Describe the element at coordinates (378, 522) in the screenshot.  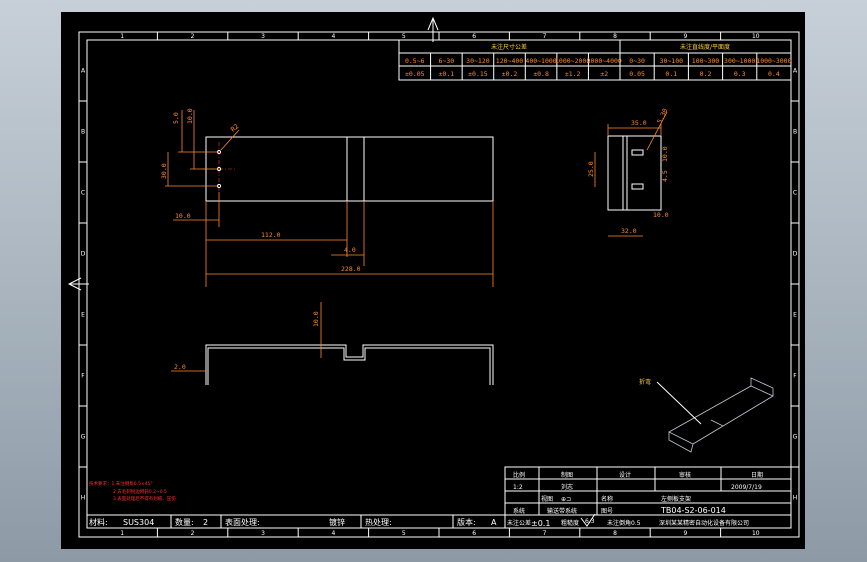
I see `heat-label: 热处理:` at that location.